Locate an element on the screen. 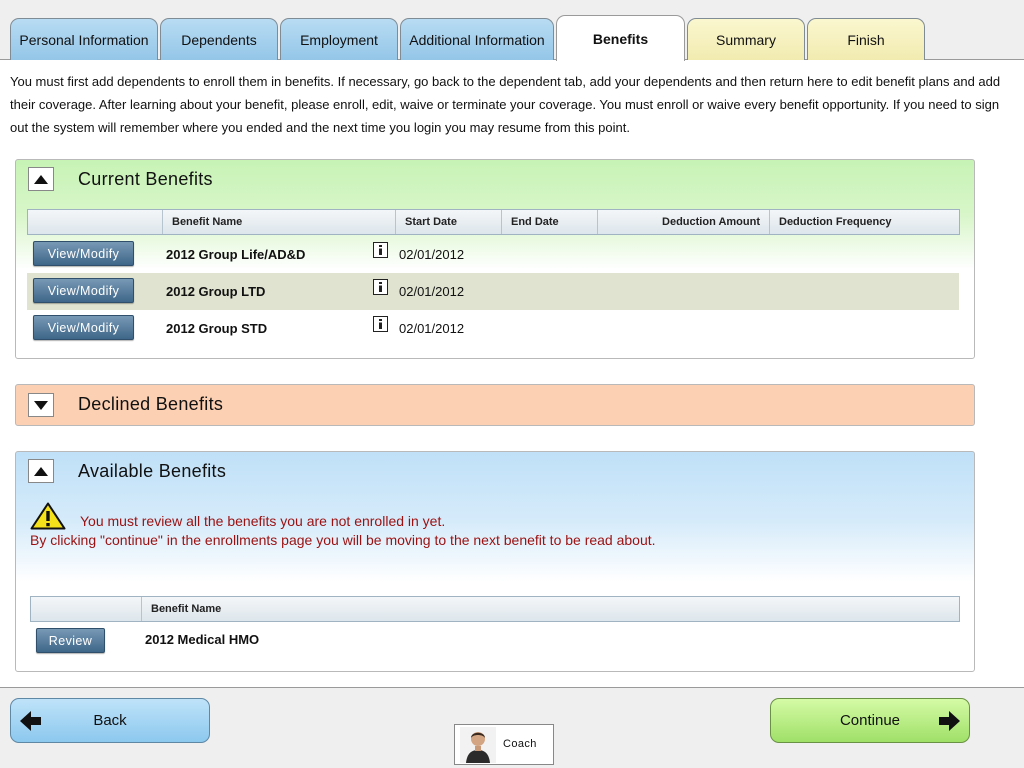  back-button: Back is located at coordinates (110, 720).